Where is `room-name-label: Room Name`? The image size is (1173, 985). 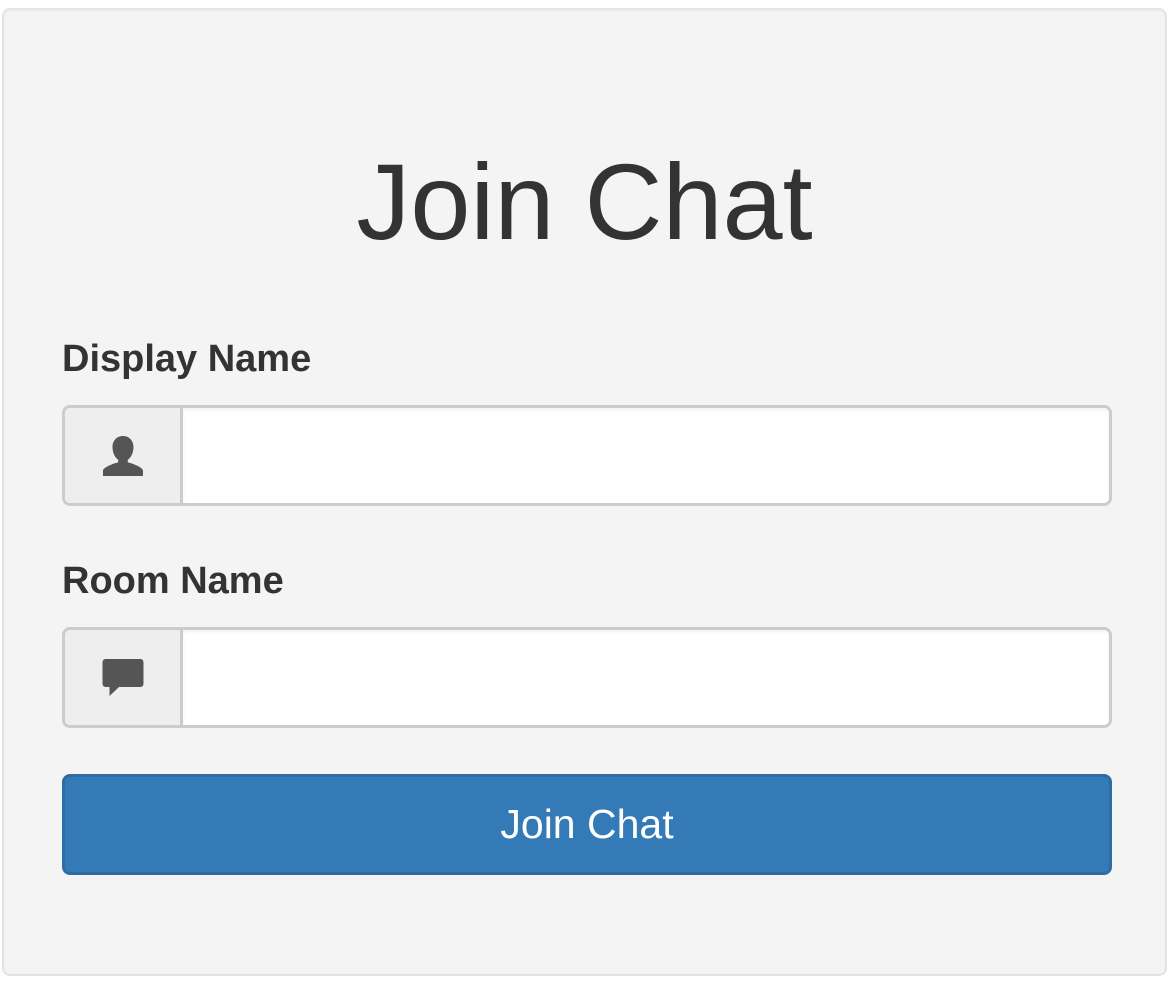
room-name-label: Room Name is located at coordinates (173, 581).